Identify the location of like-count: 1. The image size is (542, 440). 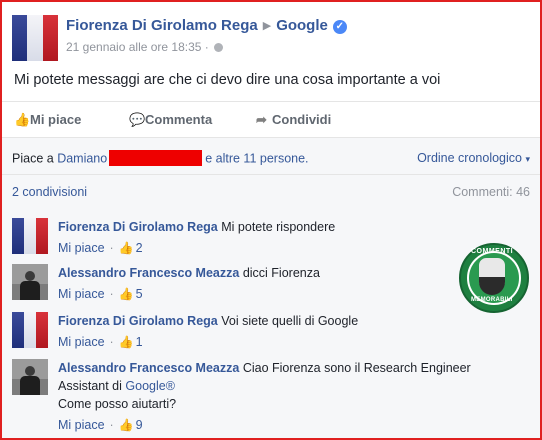
(139, 342).